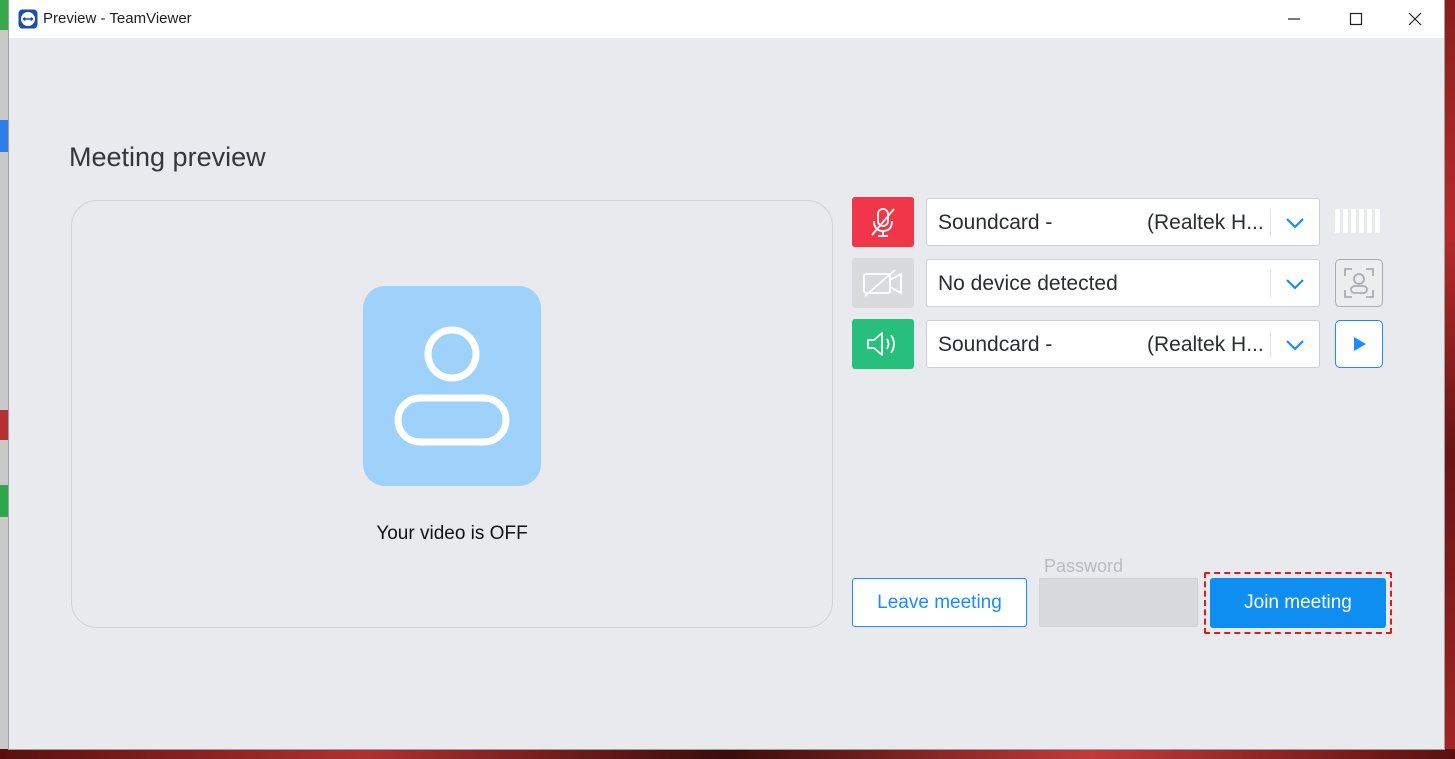 The height and width of the screenshot is (759, 1455). I want to click on user-icon, so click(452, 386).